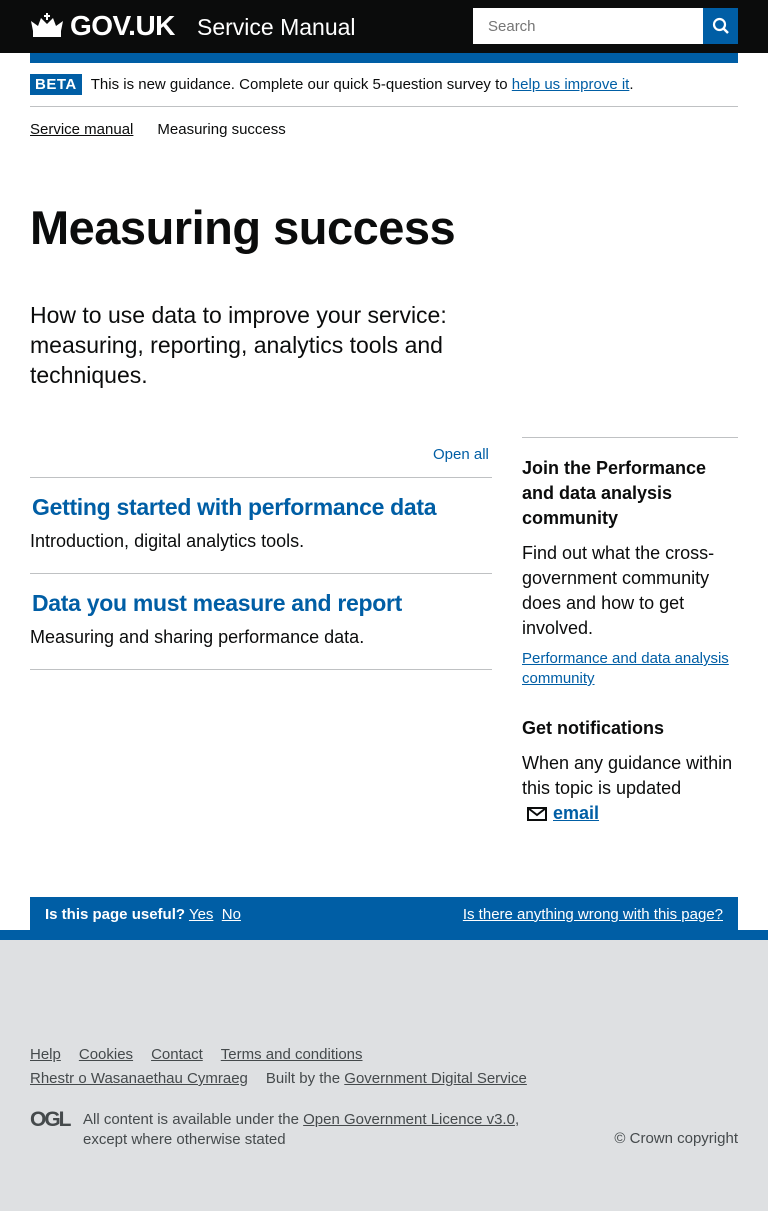  What do you see at coordinates (184, 1139) in the screenshot?
I see `licence-line2: except where otherwise stated` at bounding box center [184, 1139].